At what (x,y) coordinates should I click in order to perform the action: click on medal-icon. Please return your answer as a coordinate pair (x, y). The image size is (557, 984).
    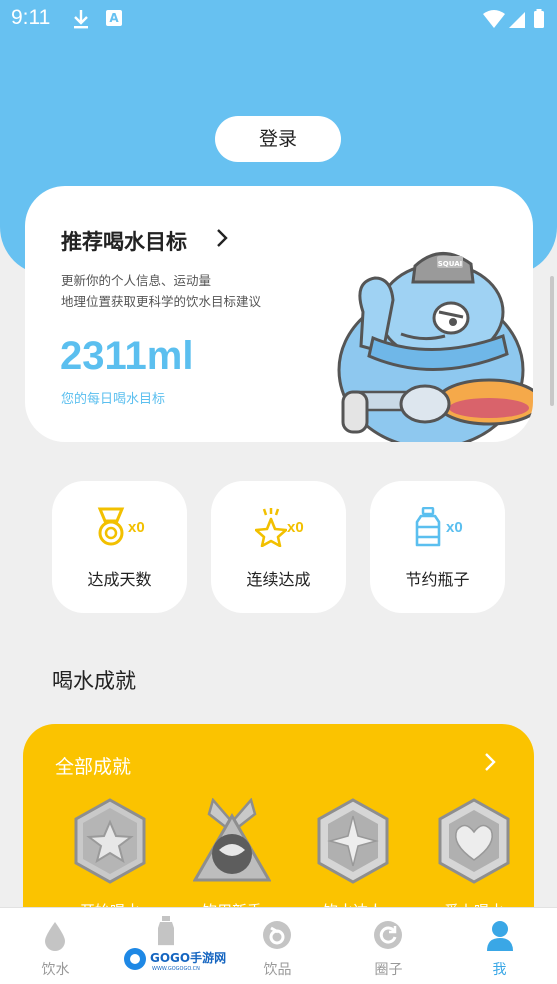
    Looking at the image, I should click on (111, 526).